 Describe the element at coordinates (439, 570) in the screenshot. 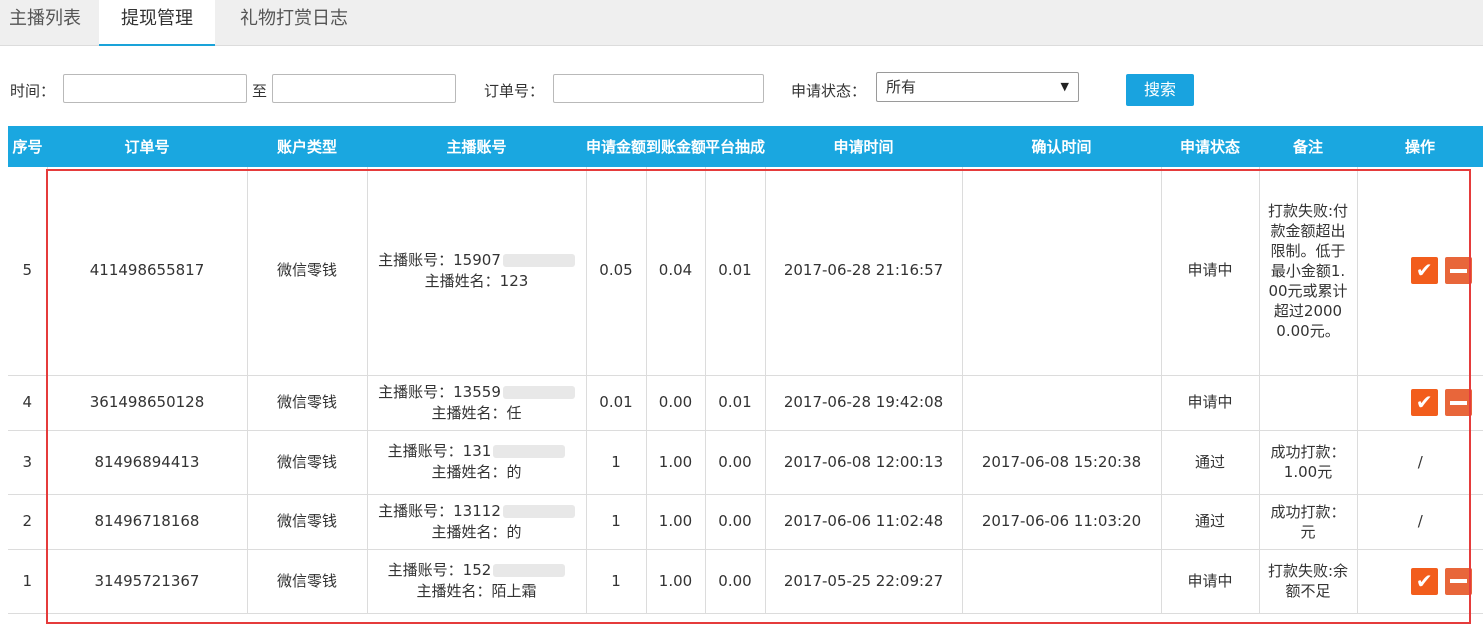

I see `account-number: 主播账号：152` at that location.